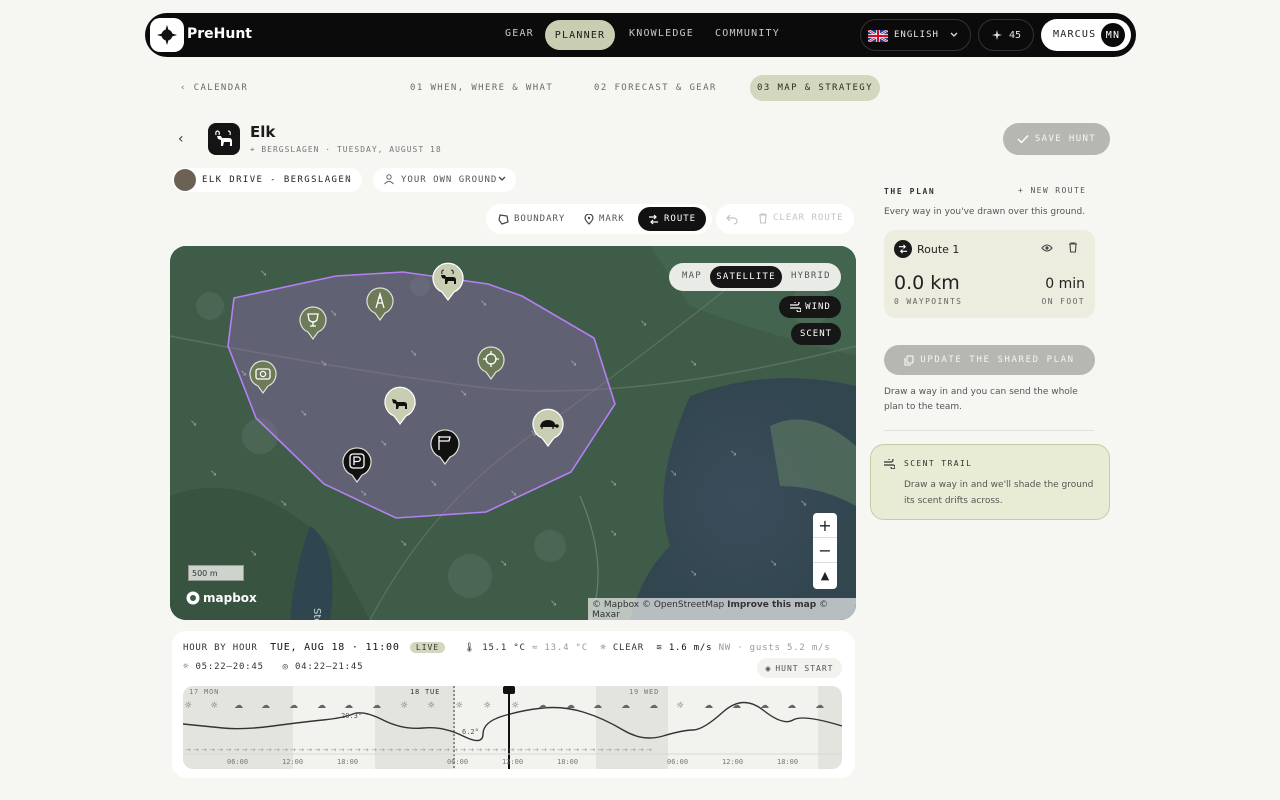  What do you see at coordinates (448, 282) in the screenshot?
I see `elk-marker-icon` at bounding box center [448, 282].